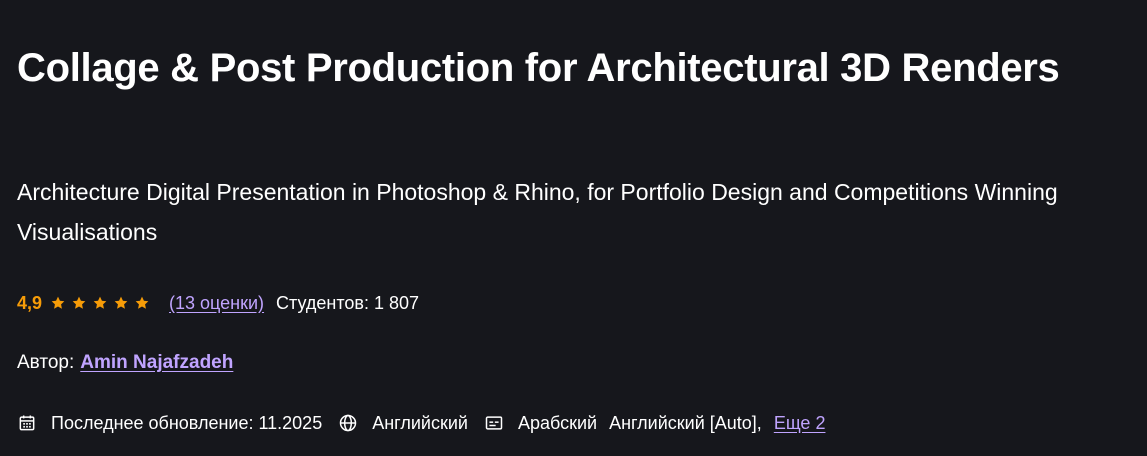 The height and width of the screenshot is (456, 1147). What do you see at coordinates (27, 423) in the screenshot?
I see `calendar-icon` at bounding box center [27, 423].